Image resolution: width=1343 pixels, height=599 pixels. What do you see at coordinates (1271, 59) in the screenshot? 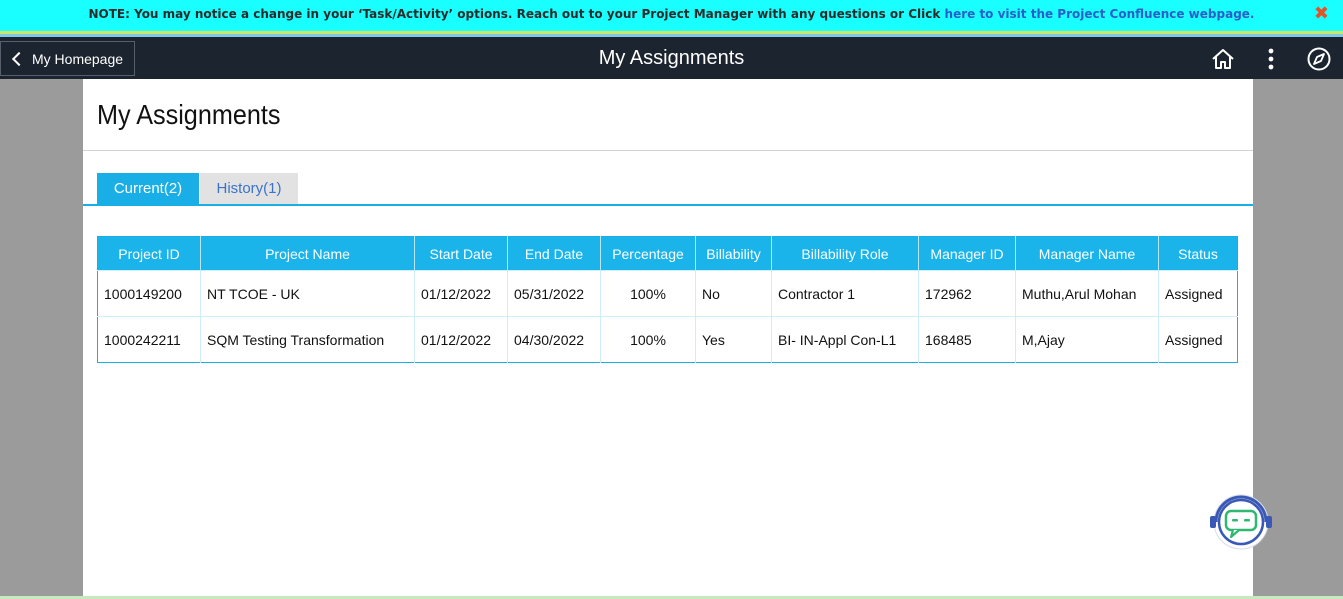
I see `more-vertical-icon` at bounding box center [1271, 59].